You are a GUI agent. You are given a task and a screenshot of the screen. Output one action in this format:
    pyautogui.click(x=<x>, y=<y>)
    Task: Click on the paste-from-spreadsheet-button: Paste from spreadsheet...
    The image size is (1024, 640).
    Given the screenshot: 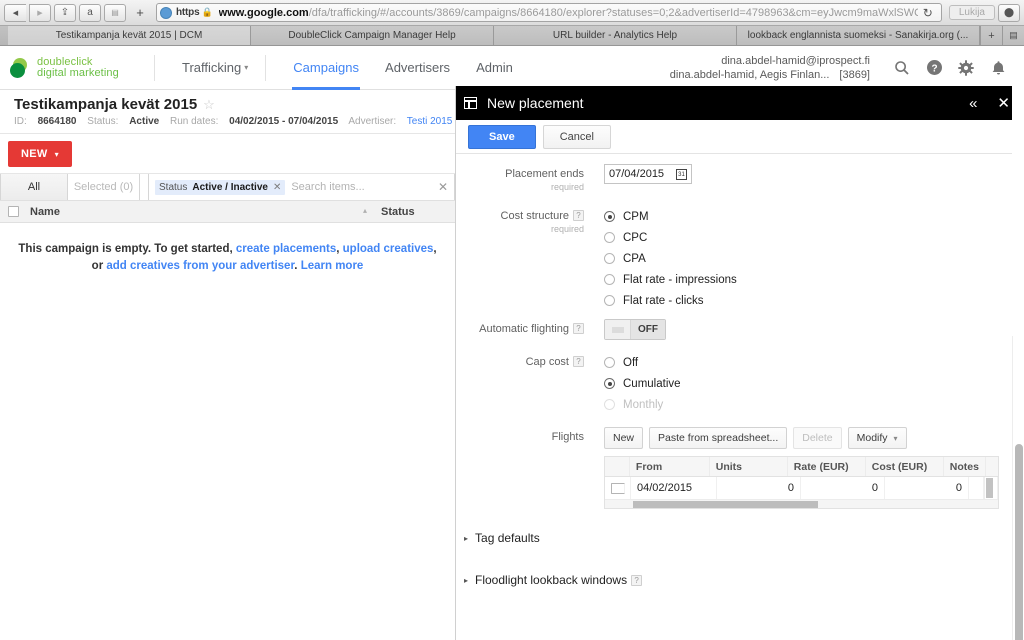 What is the action you would take?
    pyautogui.click(x=718, y=438)
    